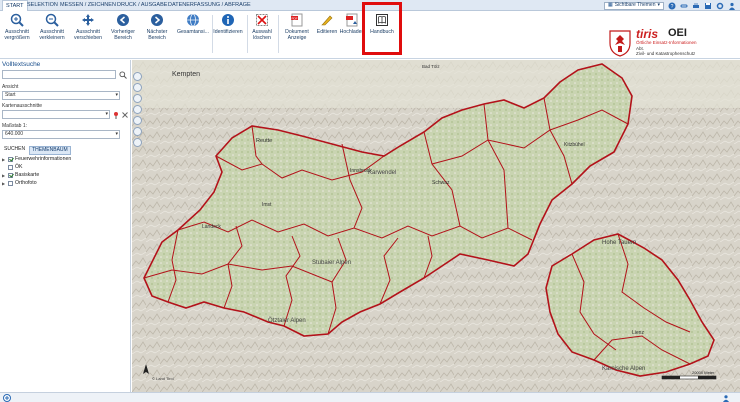 The height and width of the screenshot is (402, 740). Describe the element at coordinates (123, 20) in the screenshot. I see `arrow-left-icon` at that location.